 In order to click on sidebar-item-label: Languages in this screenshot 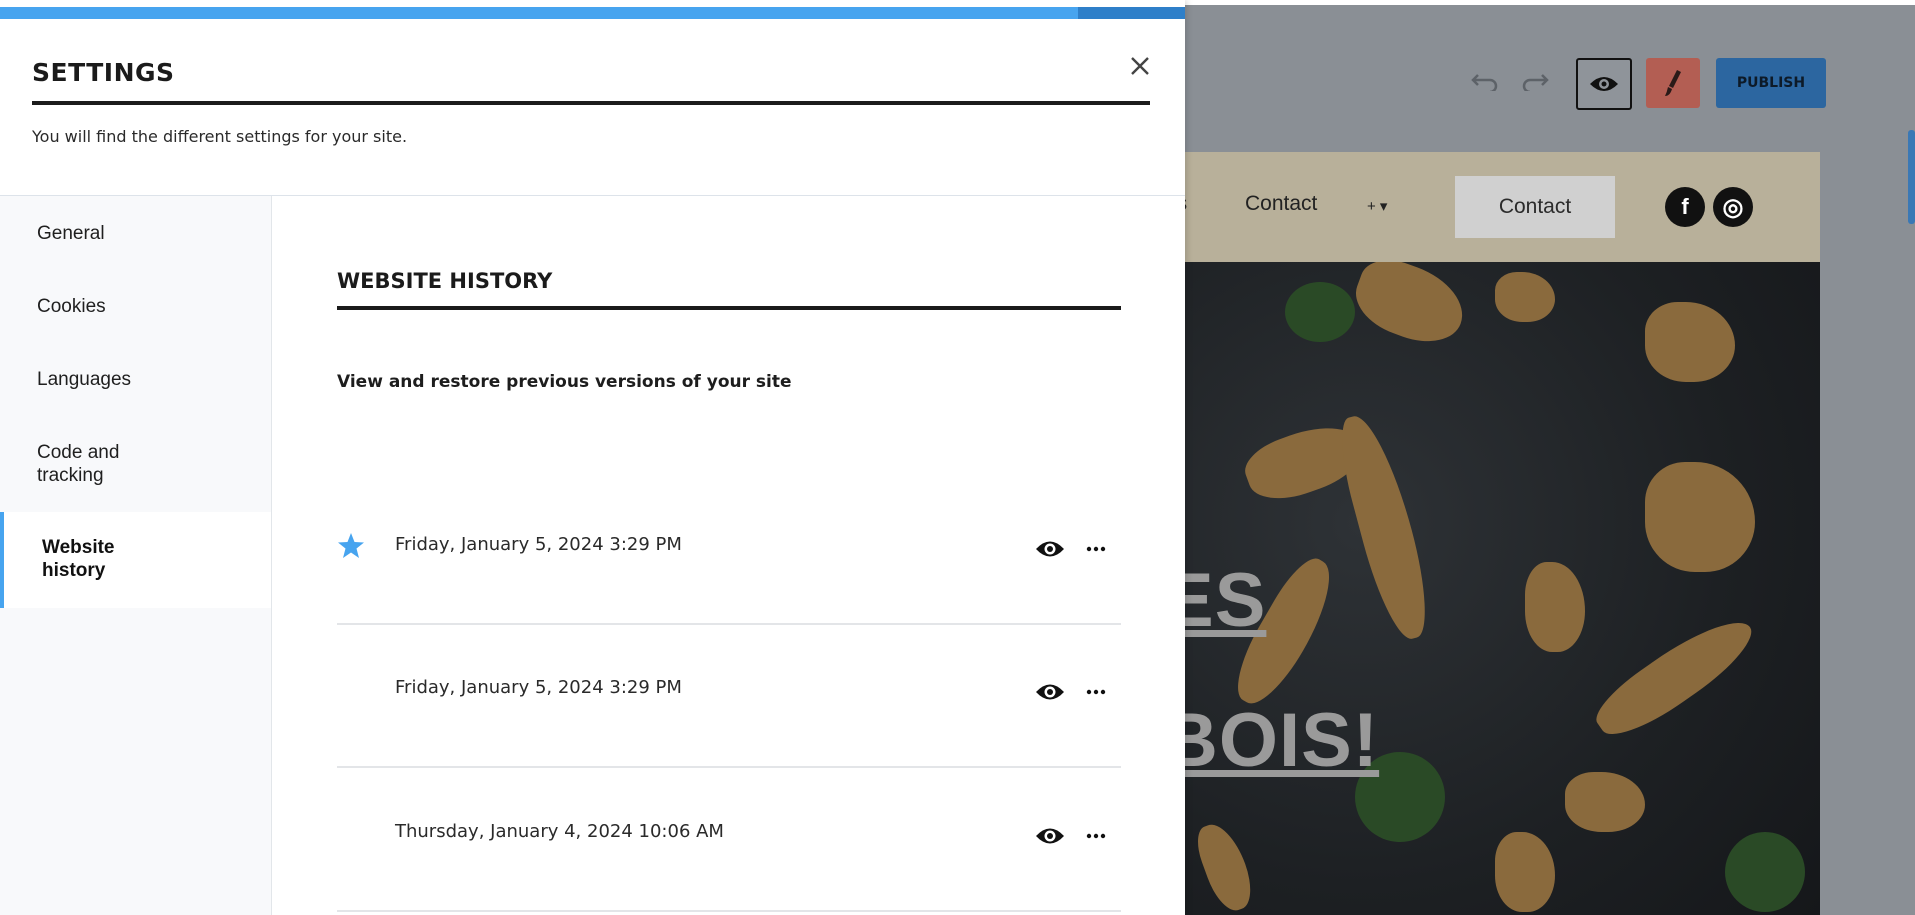, I will do `click(84, 379)`.